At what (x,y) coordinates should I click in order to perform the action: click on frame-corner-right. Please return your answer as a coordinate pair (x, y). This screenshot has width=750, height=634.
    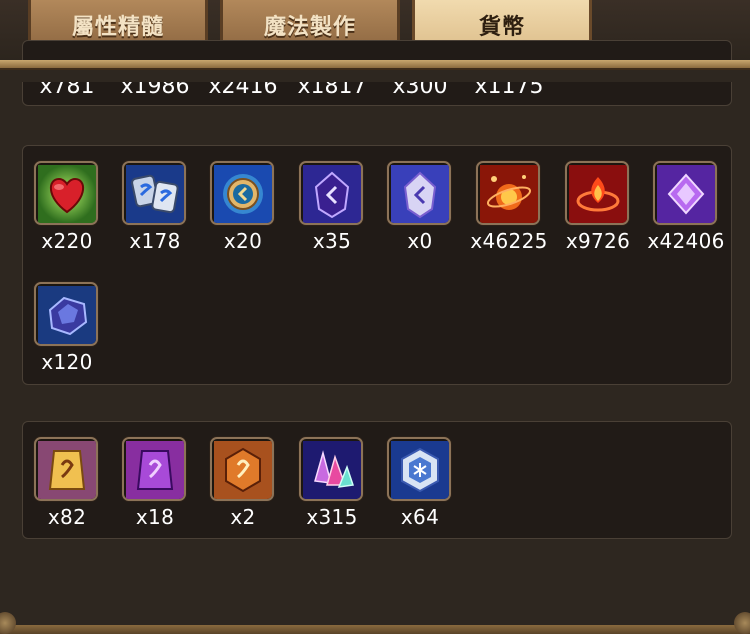
    Looking at the image, I should click on (742, 623).